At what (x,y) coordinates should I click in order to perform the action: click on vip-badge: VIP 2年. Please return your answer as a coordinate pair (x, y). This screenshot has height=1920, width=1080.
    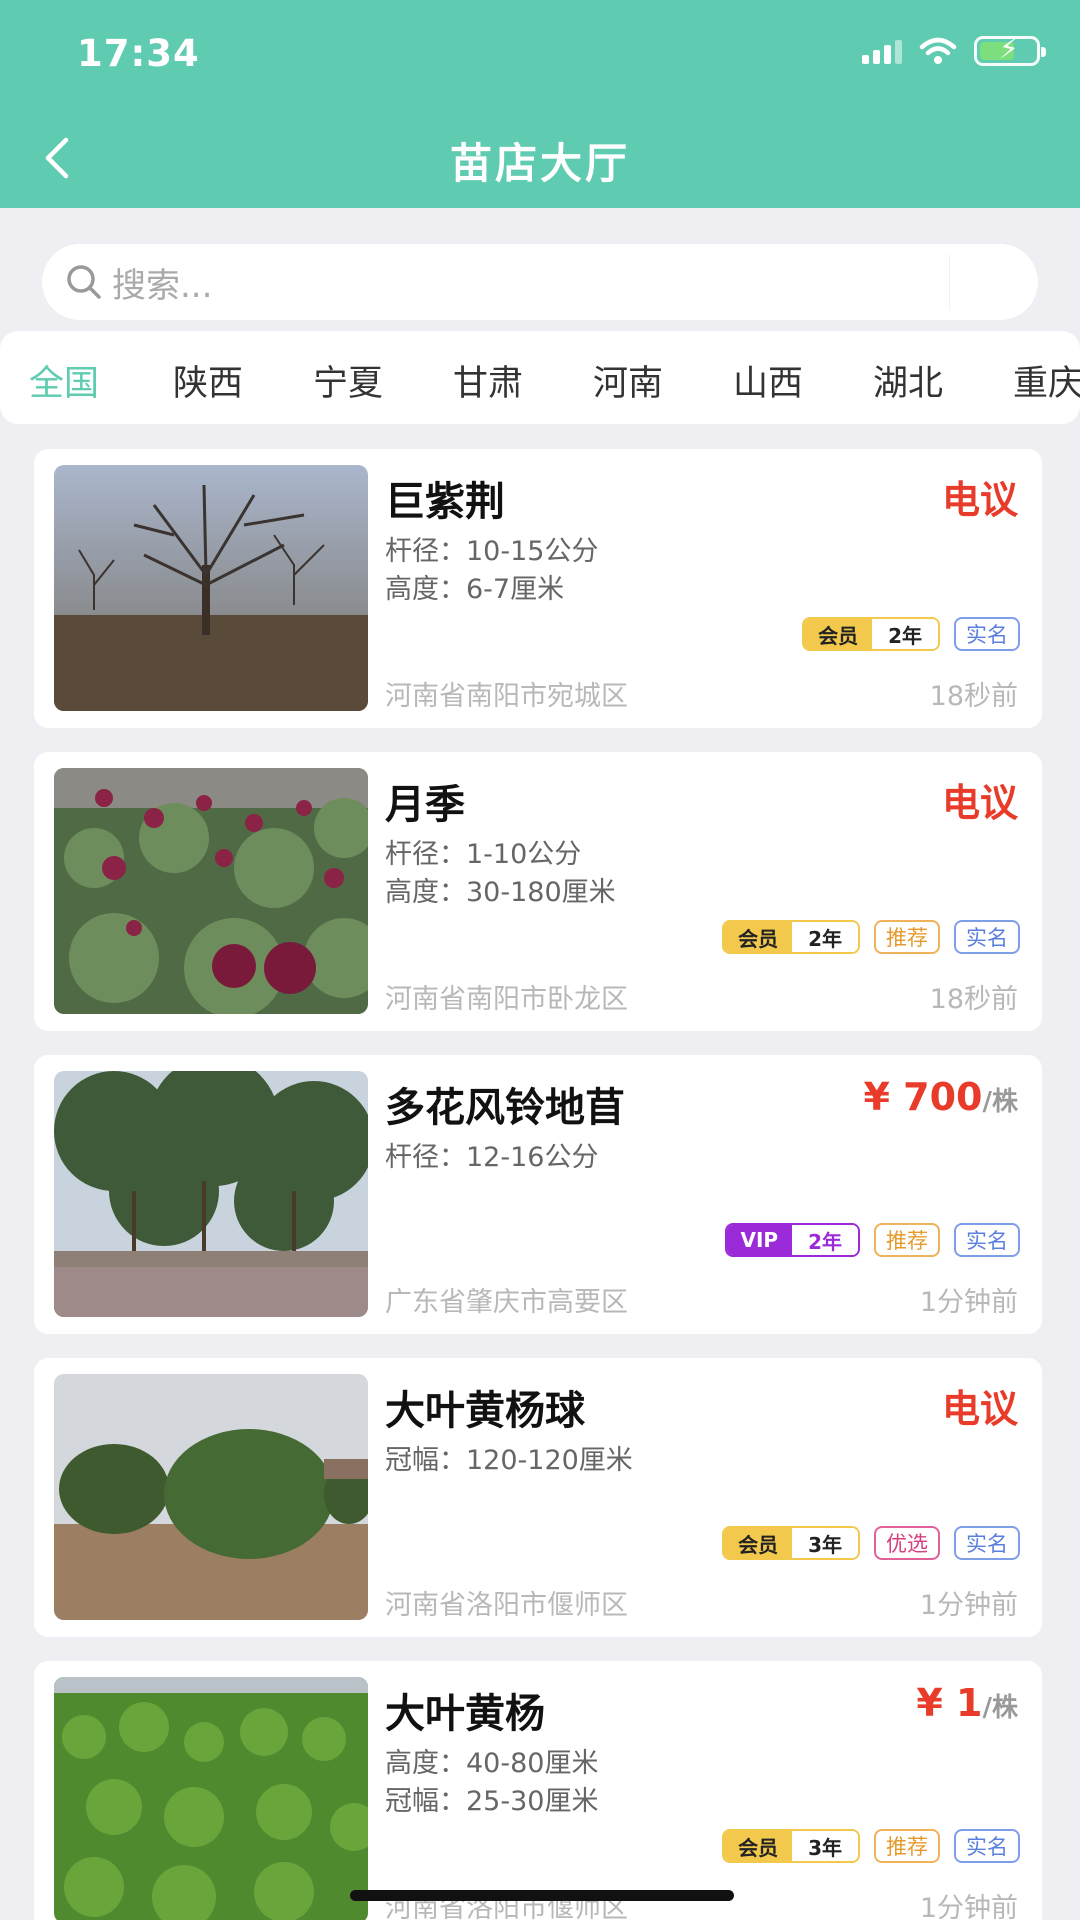
    Looking at the image, I should click on (792, 1240).